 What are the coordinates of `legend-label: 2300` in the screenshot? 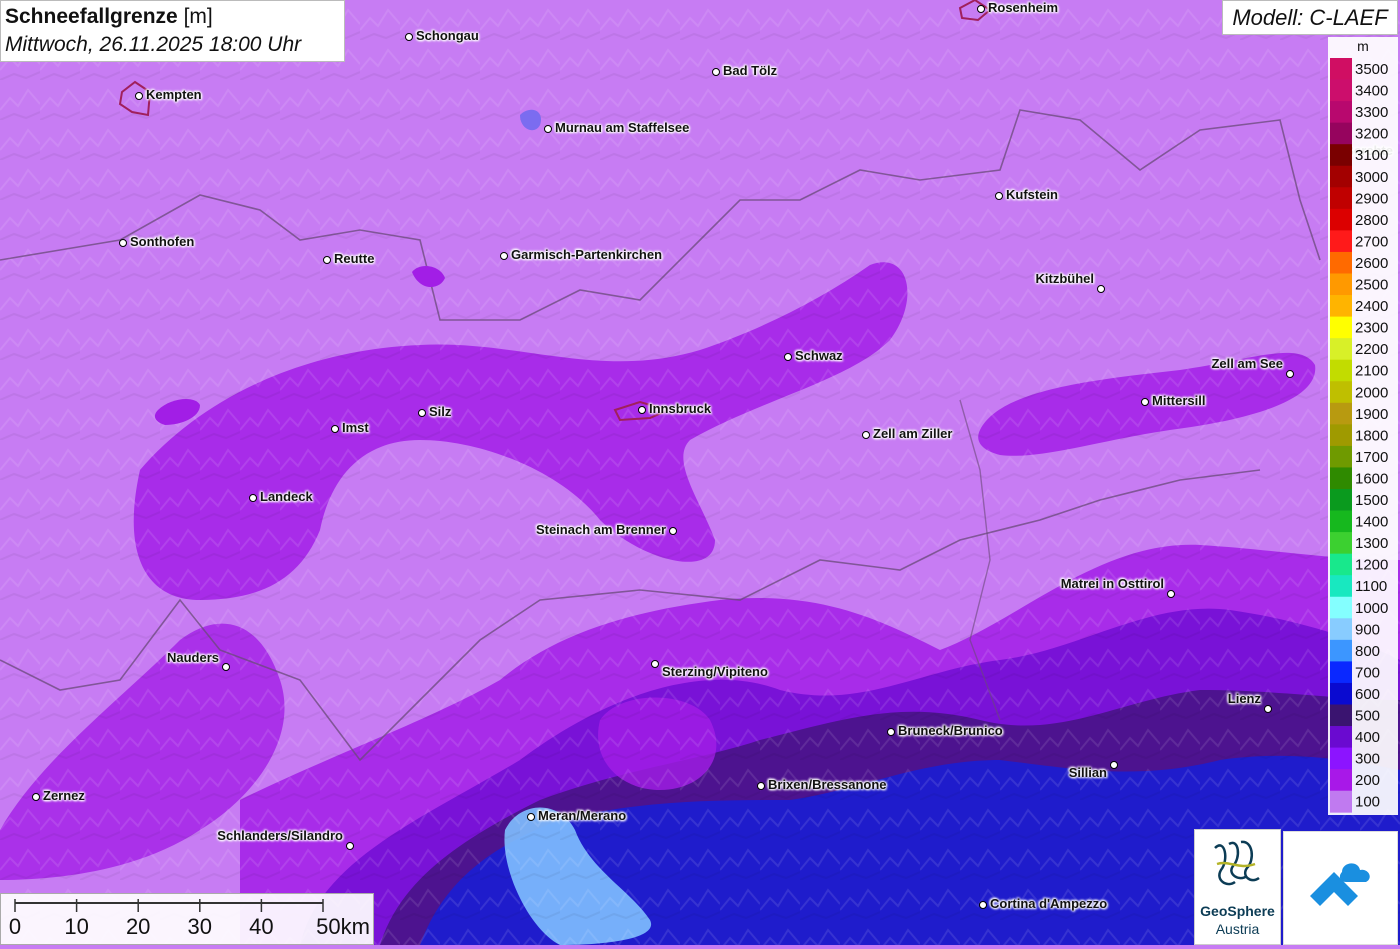 It's located at (1371, 328).